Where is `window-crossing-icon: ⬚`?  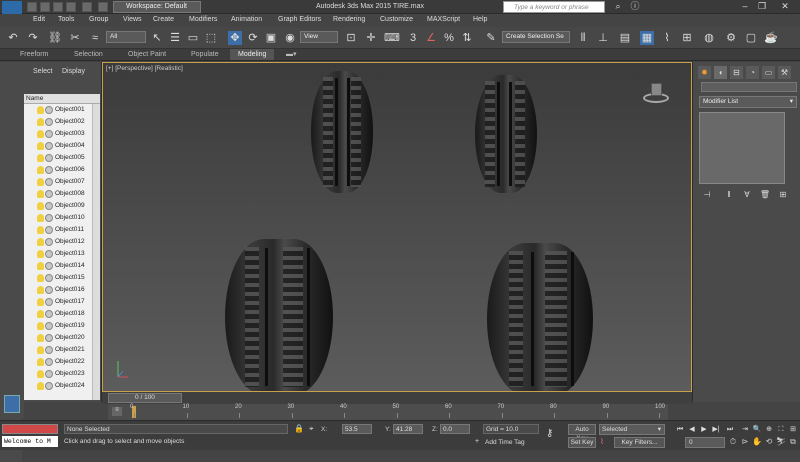
window-crossing-icon: ⬚ is located at coordinates (211, 38).